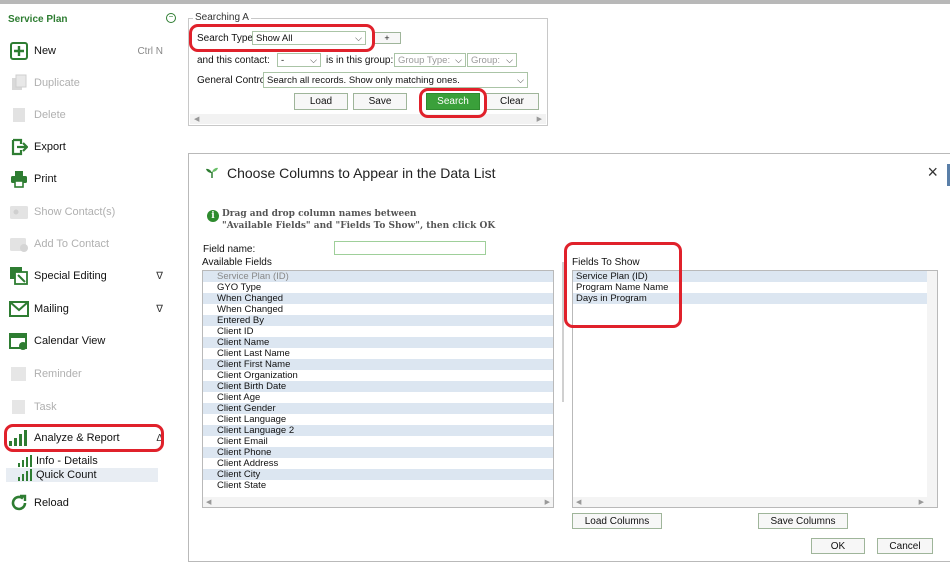 Image resolution: width=950 pixels, height=562 pixels. I want to click on save-button: Save, so click(380, 101).